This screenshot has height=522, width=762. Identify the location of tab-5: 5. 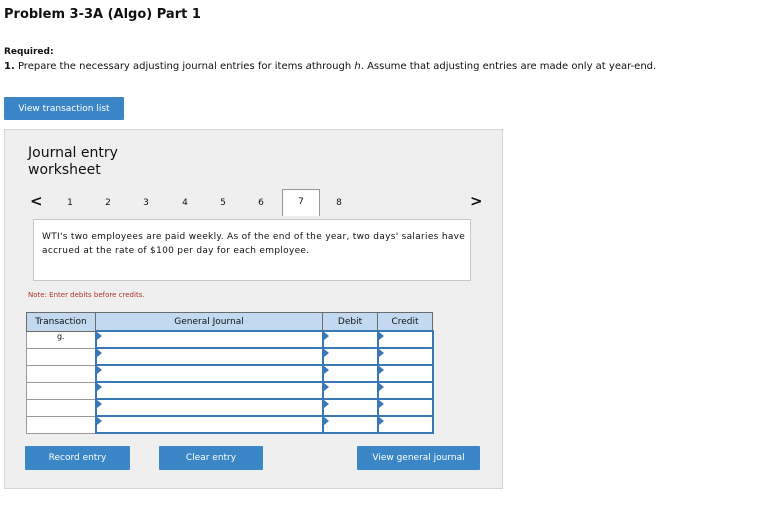
(223, 203).